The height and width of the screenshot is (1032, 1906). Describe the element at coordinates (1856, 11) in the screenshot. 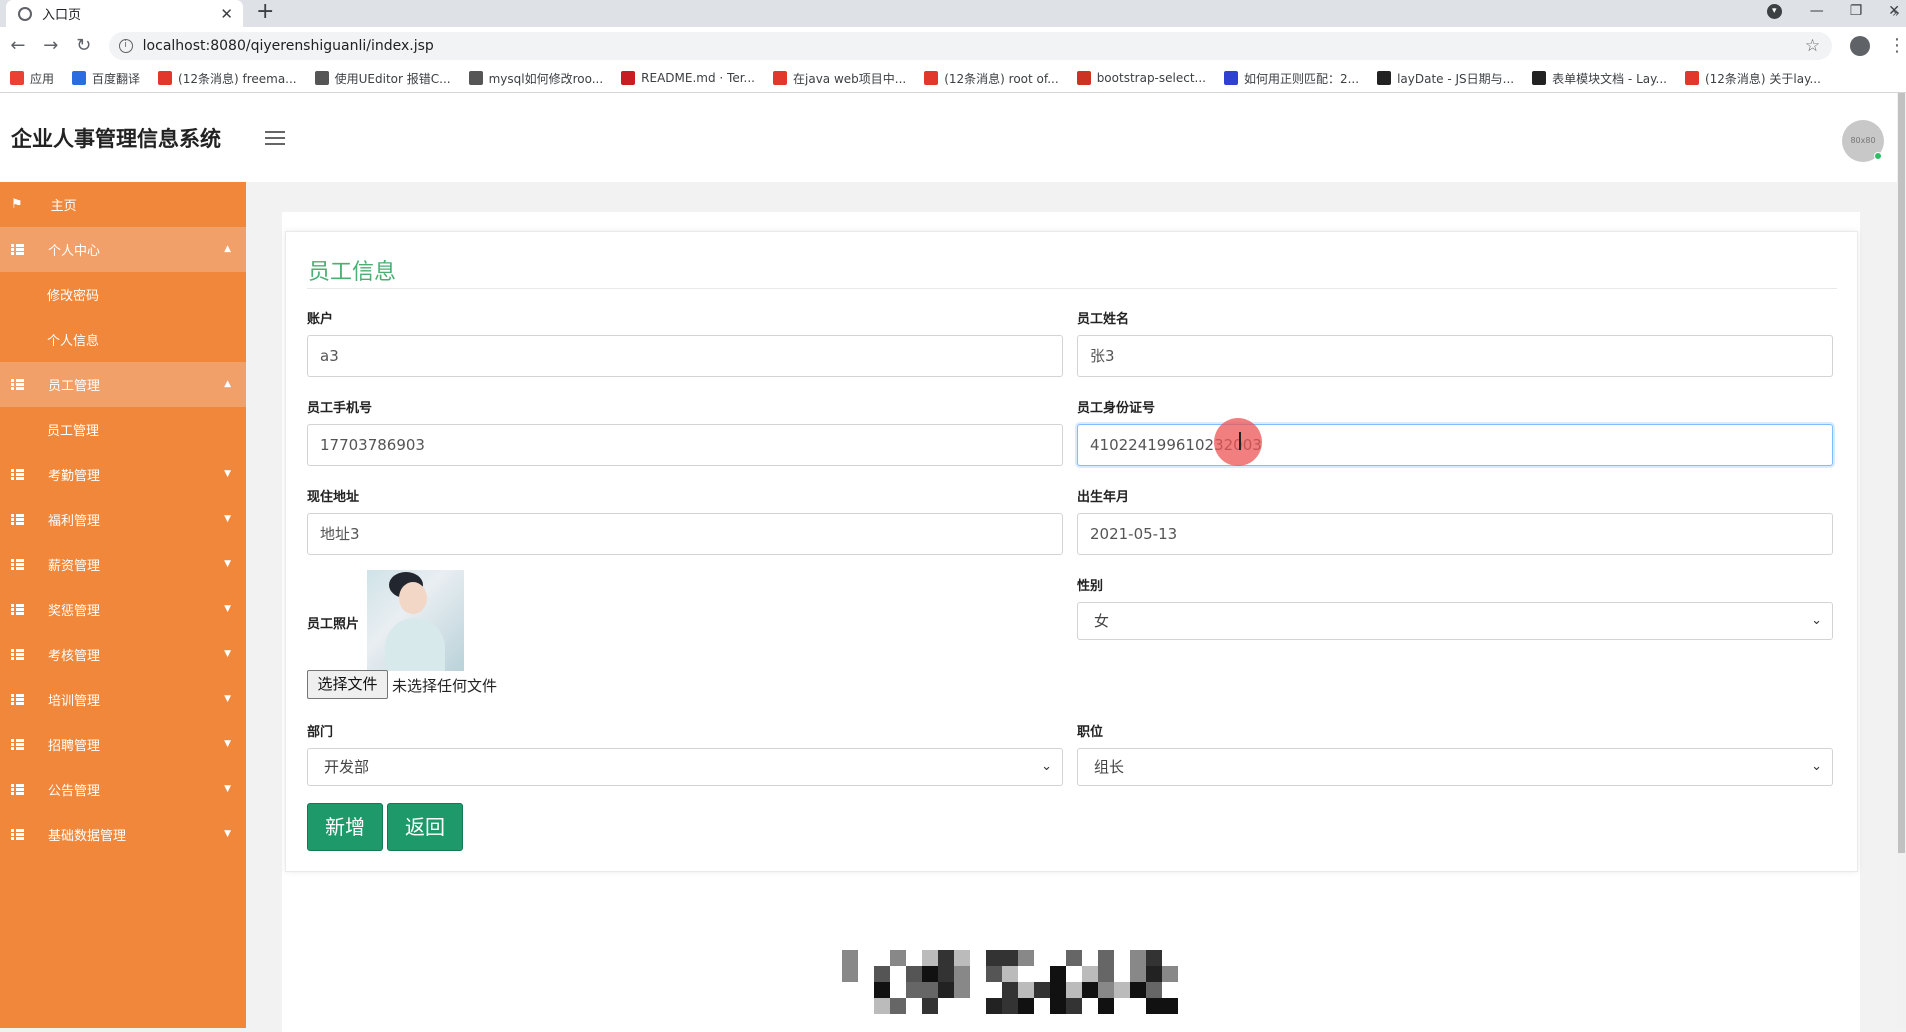

I see `restore-button: ❐` at that location.